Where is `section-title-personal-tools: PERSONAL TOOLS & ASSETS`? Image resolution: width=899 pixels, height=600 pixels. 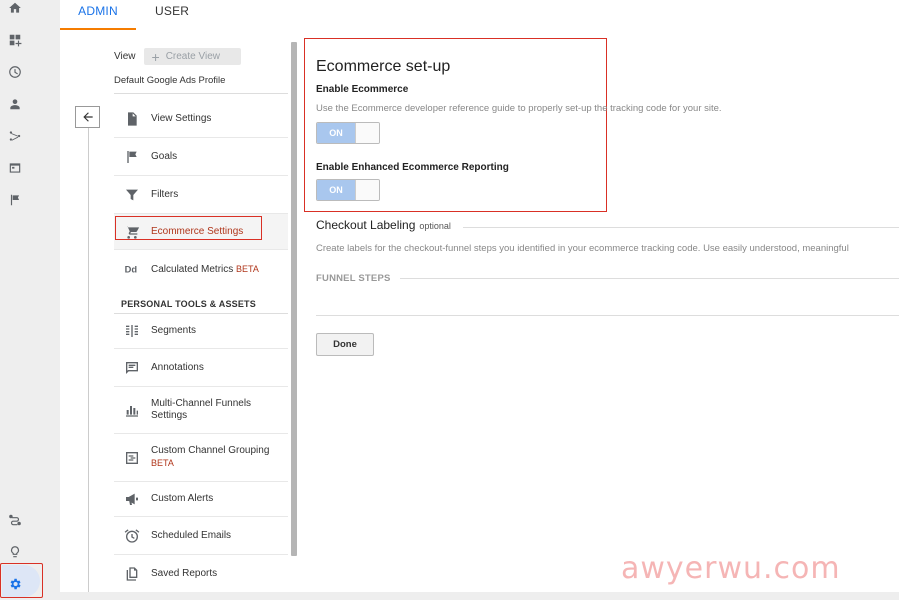
section-title-personal-tools: PERSONAL TOOLS & ASSETS is located at coordinates (188, 304).